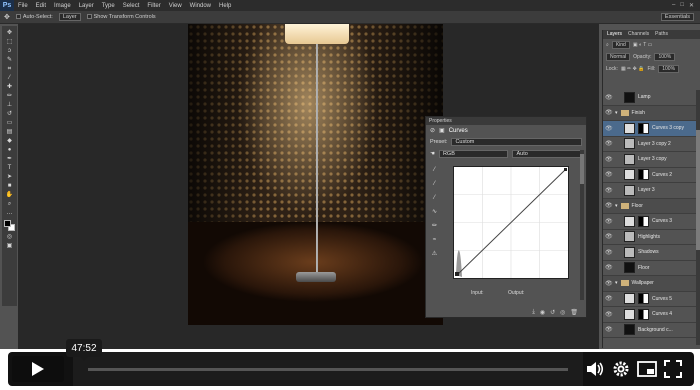 The image size is (700, 390). I want to click on tab-layers: Layers, so click(614, 34).